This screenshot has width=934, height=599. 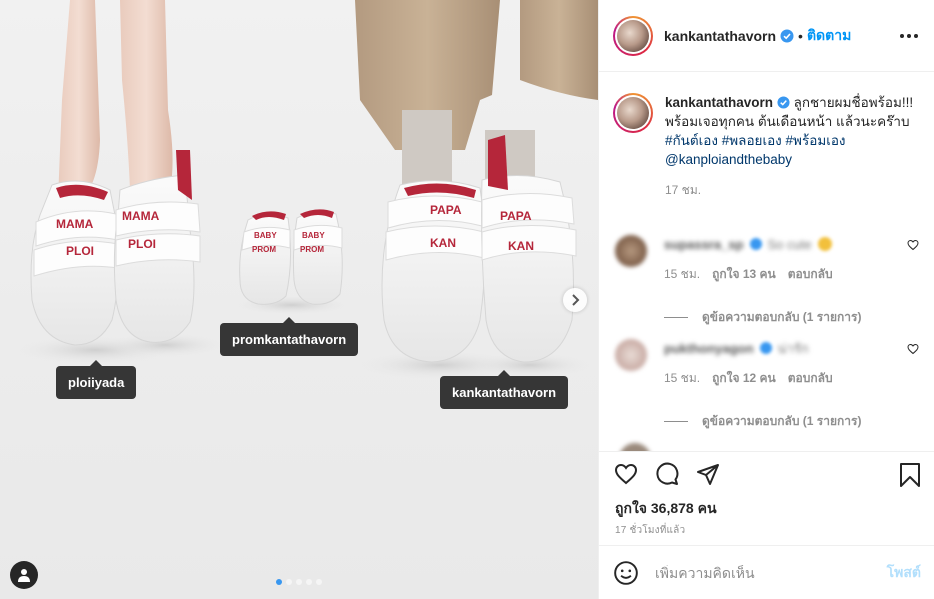 What do you see at coordinates (816, 140) in the screenshot?
I see `hashtag-link: #พร้อมเอง` at bounding box center [816, 140].